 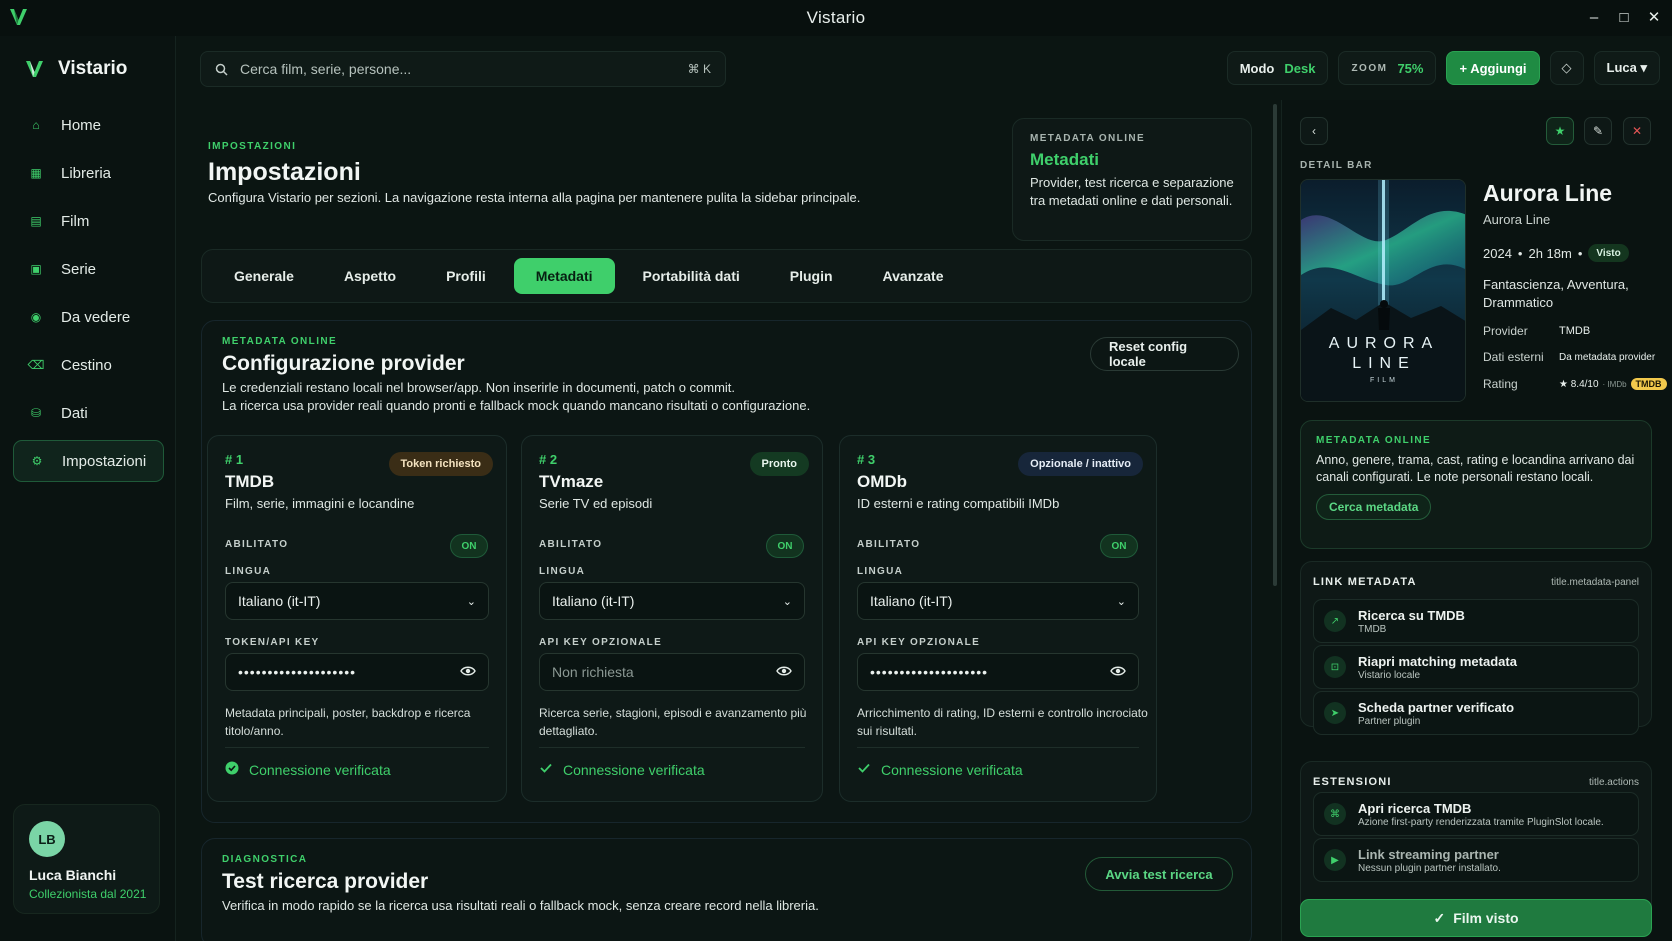 What do you see at coordinates (601, 642) in the screenshot?
I see `api-key-label: API KEY OPZIONALE` at bounding box center [601, 642].